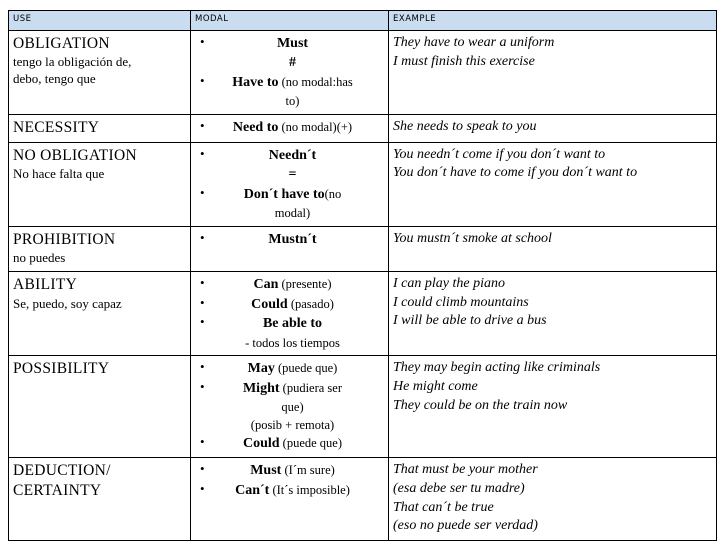  What do you see at coordinates (39, 258) in the screenshot?
I see `use-subtitle: no puedes` at bounding box center [39, 258].